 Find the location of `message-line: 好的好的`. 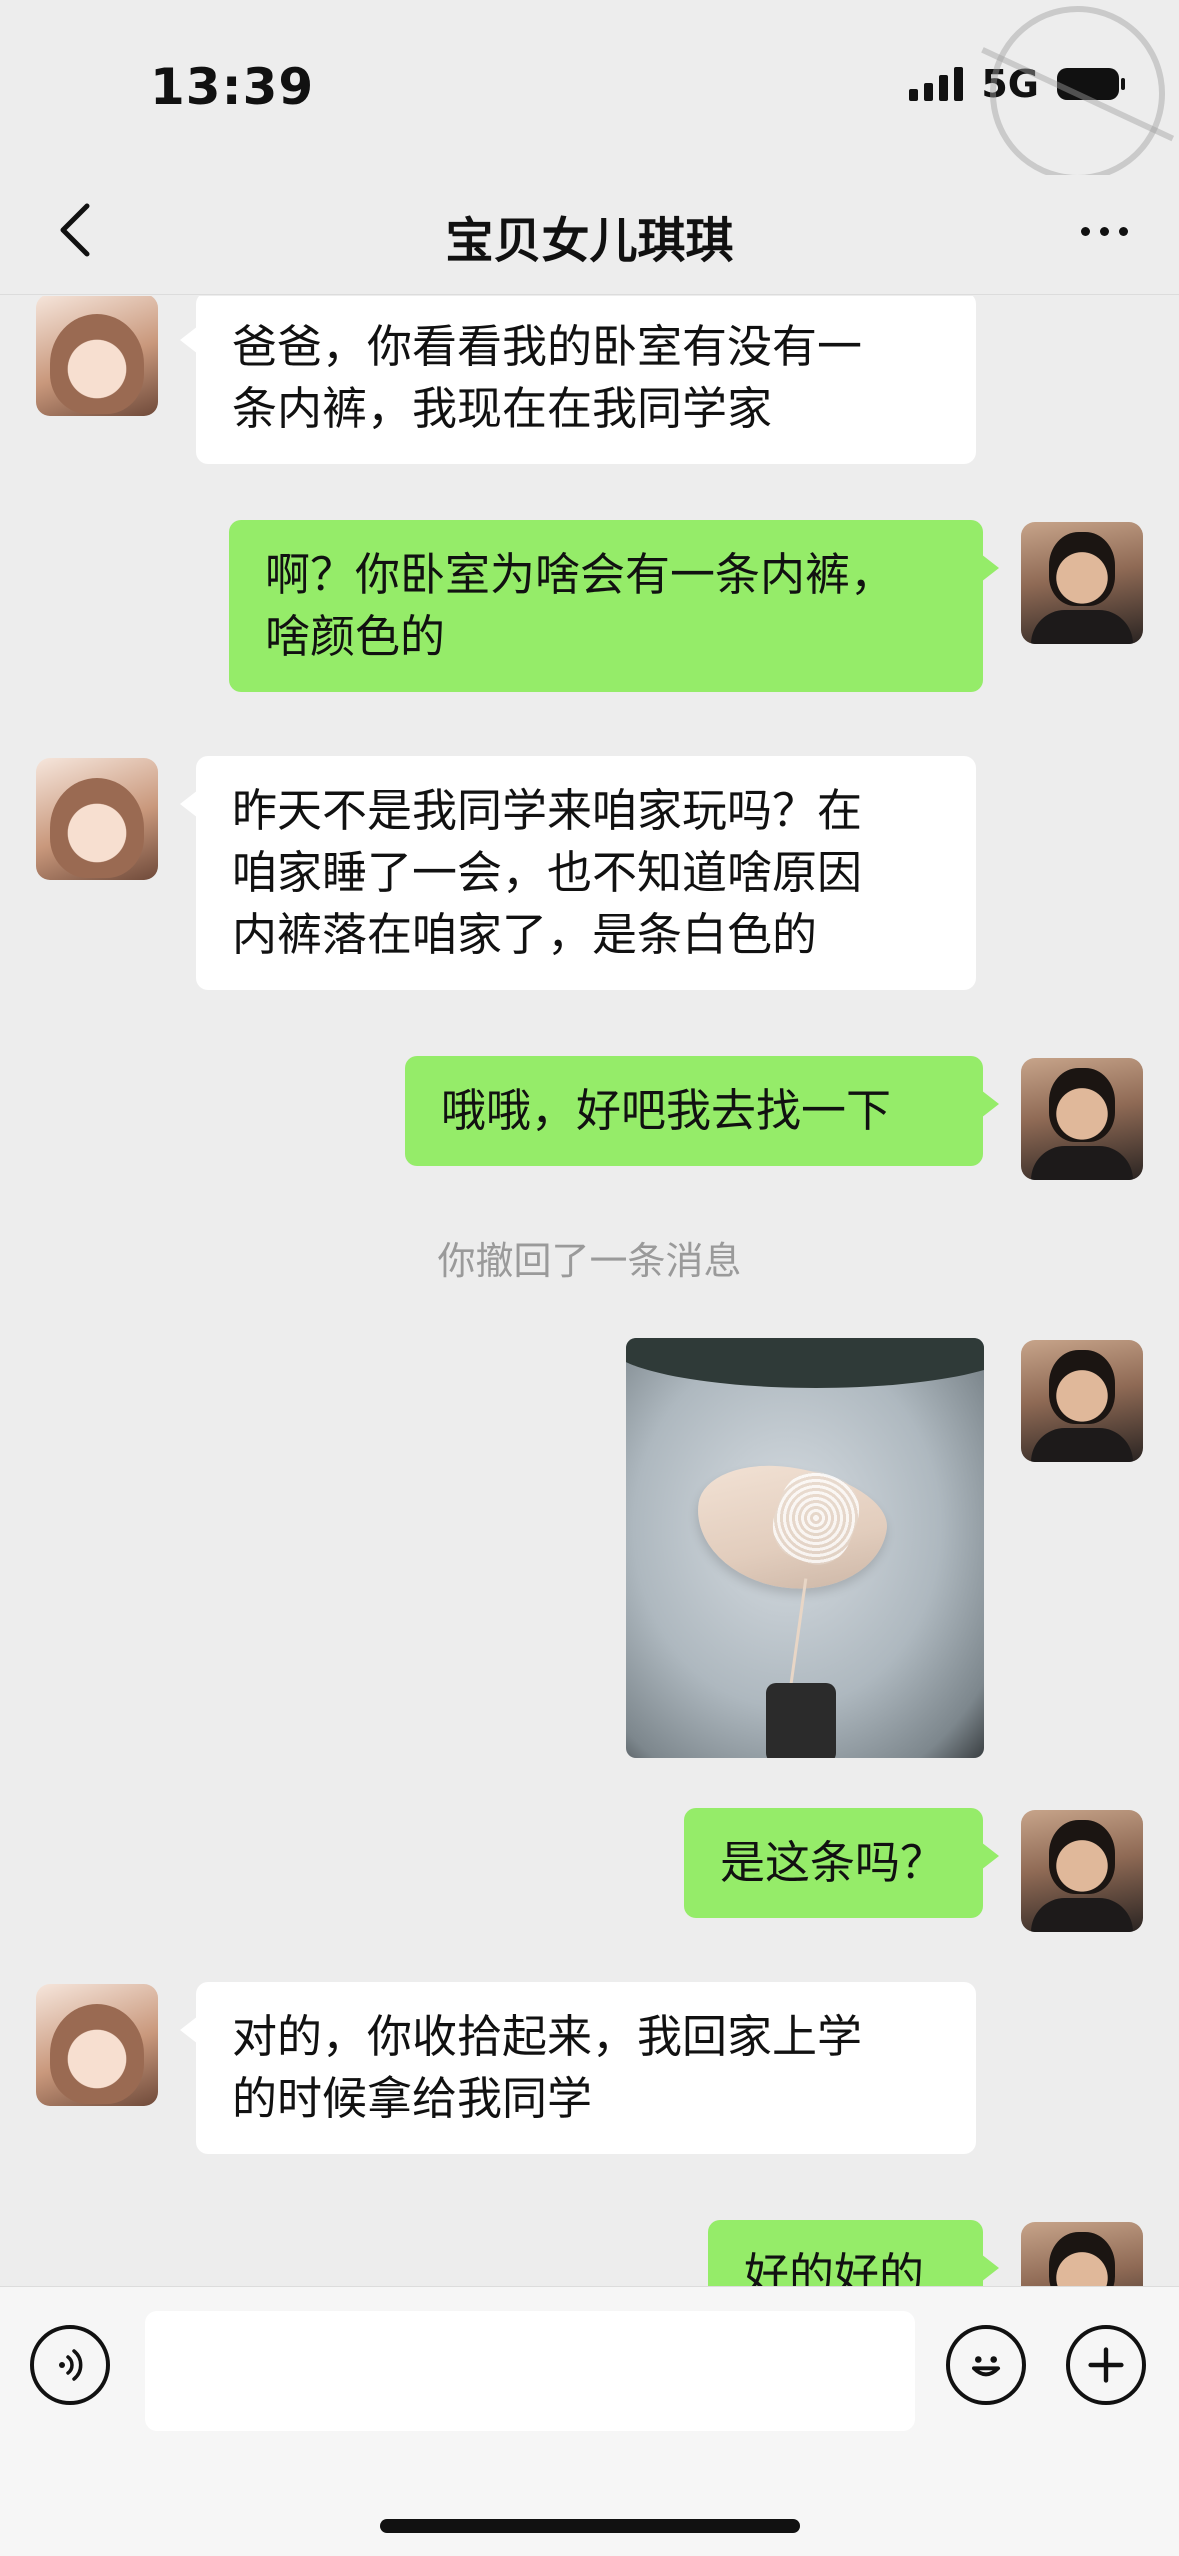

message-line: 好的好的 is located at coordinates (834, 2267).